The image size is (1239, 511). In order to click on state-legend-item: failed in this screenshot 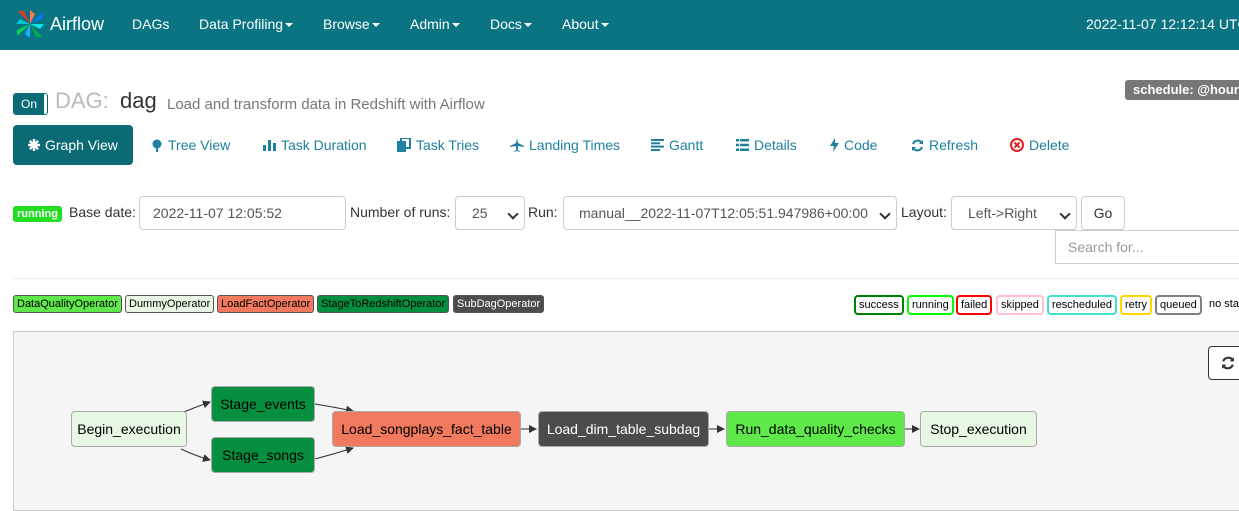, I will do `click(974, 305)`.